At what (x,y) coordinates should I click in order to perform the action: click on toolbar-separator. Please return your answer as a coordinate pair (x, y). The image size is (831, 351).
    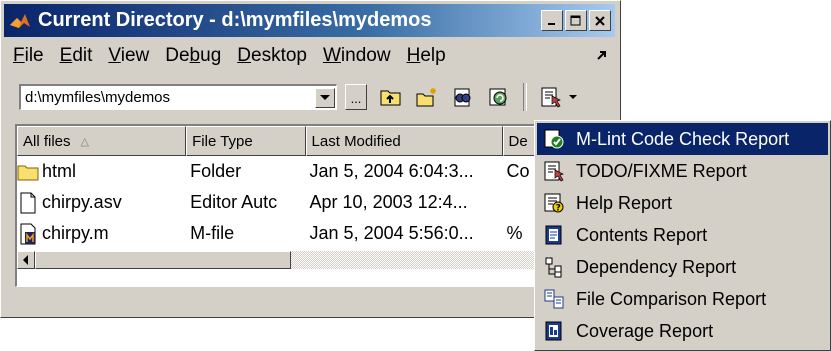
    Looking at the image, I should click on (525, 97).